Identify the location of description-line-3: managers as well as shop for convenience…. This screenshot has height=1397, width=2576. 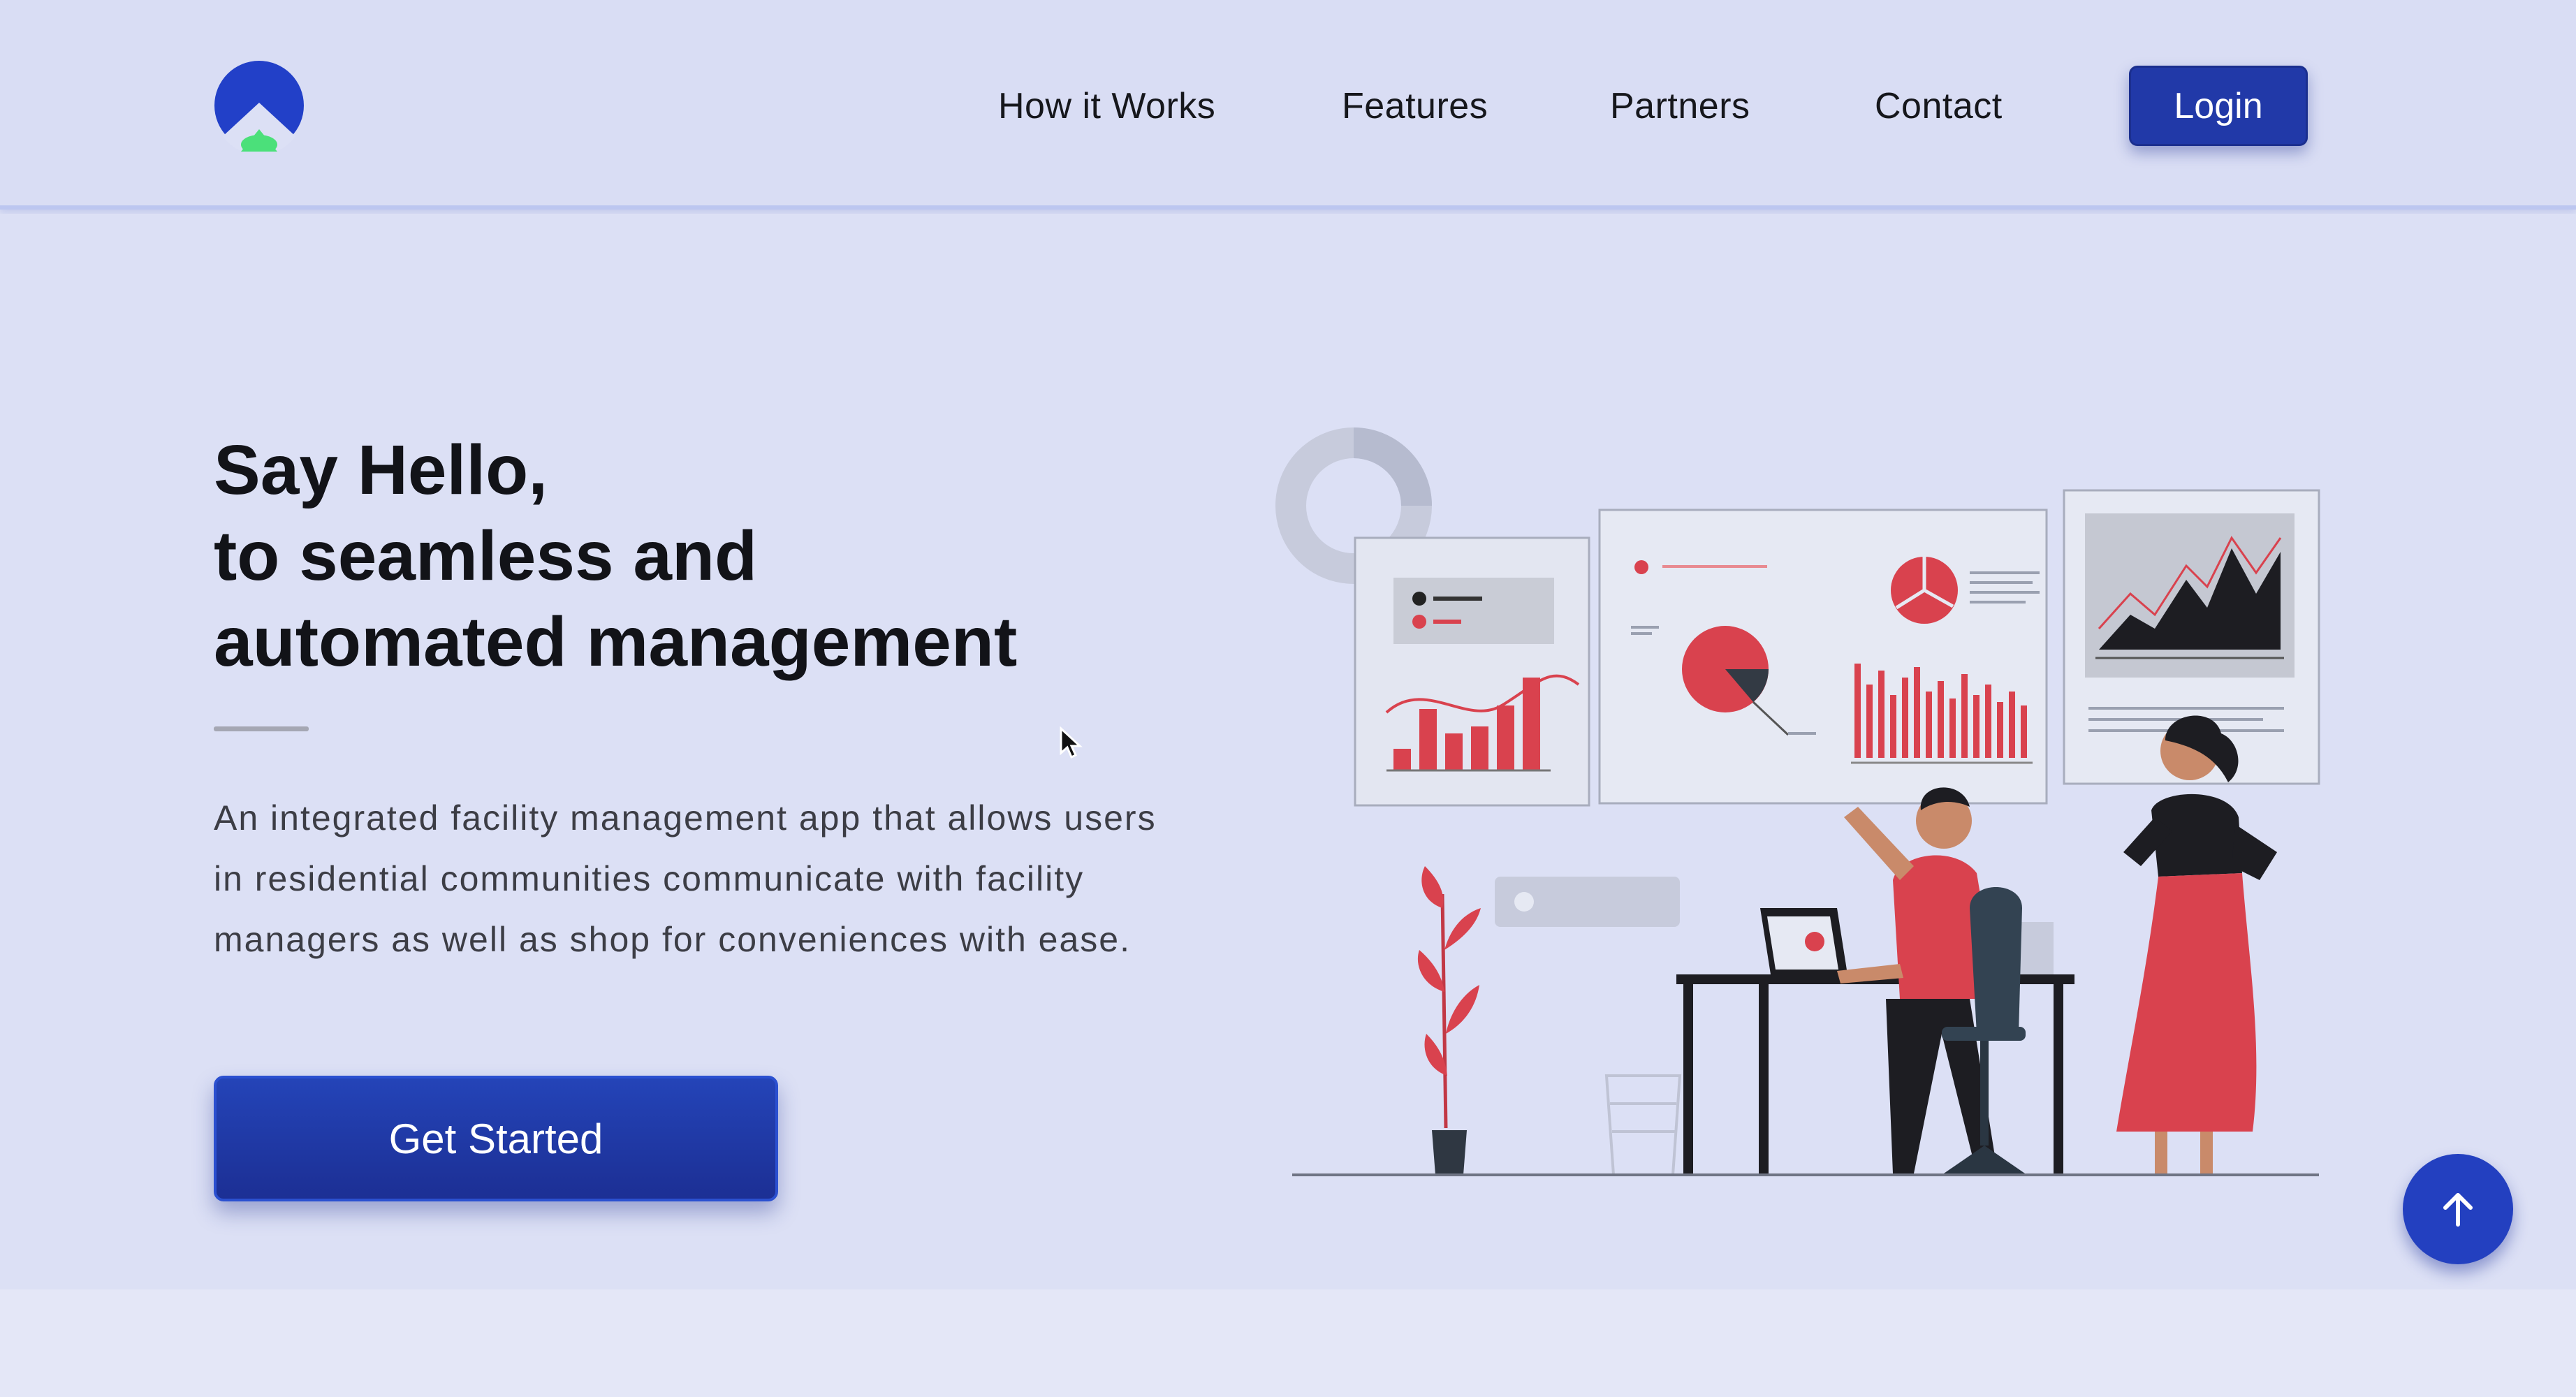
(672, 939).